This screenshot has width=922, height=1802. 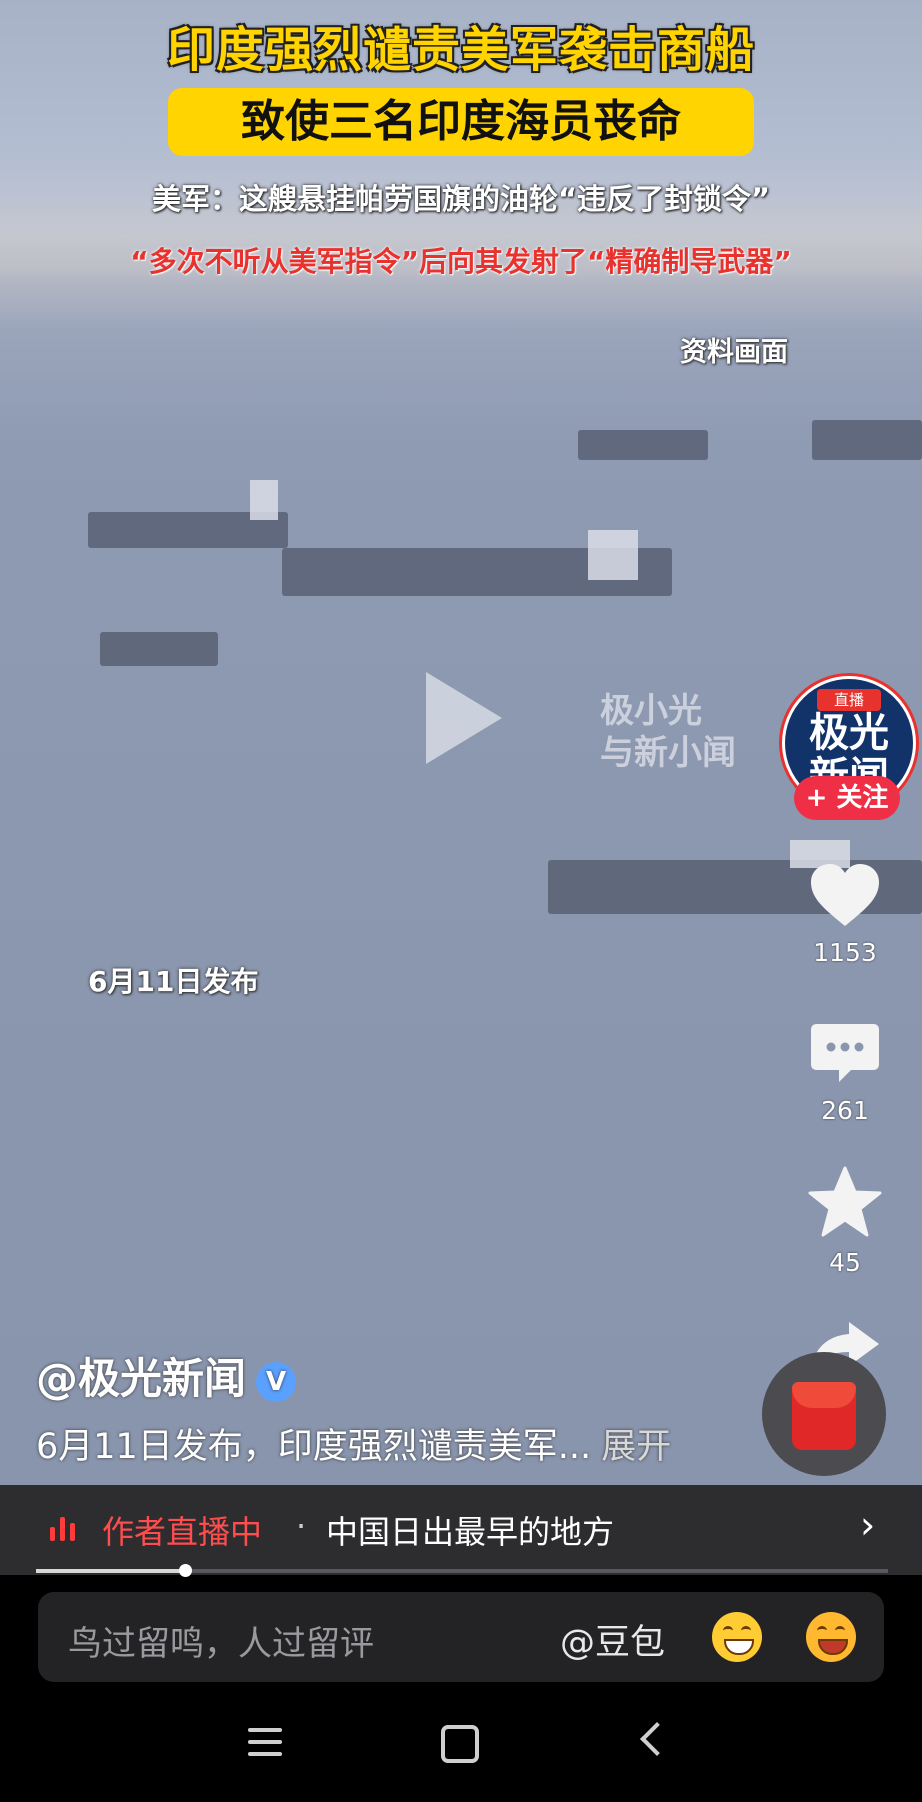 I want to click on post-description: 6月11日发布，印度强烈谴责美军... 展开, so click(x=353, y=1443).